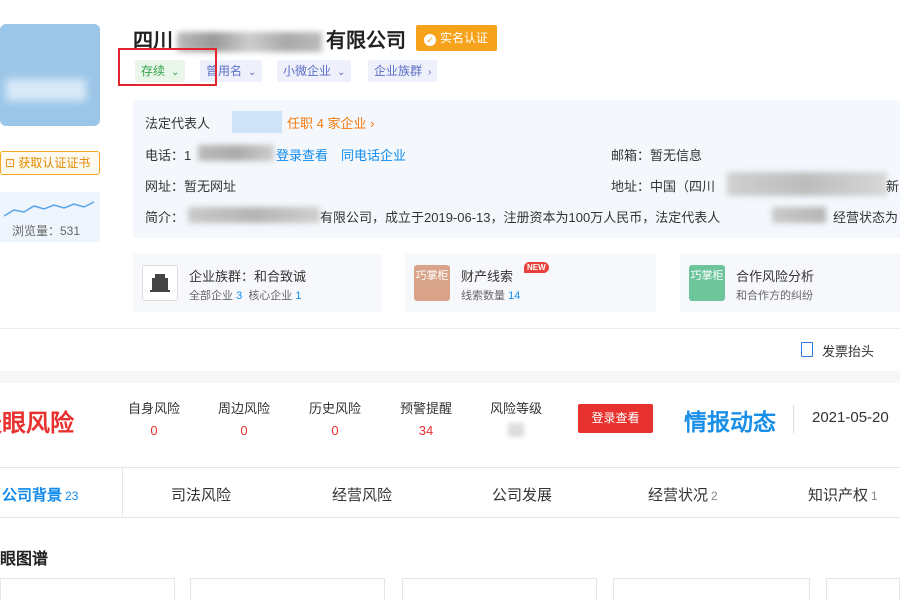 Image resolution: width=900 pixels, height=600 pixels. Describe the element at coordinates (807, 184) in the screenshot. I see `redacted-address` at that location.